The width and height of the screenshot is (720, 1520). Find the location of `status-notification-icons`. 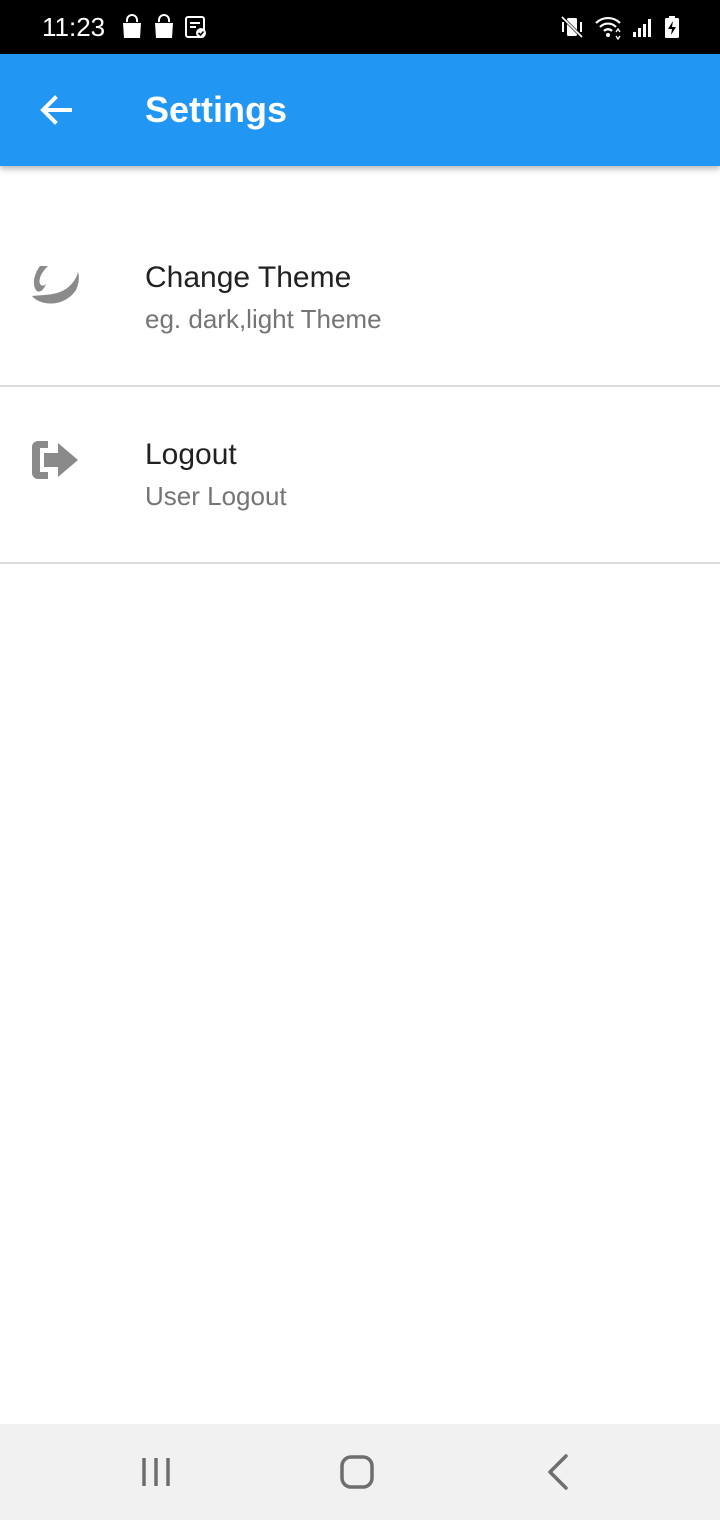

status-notification-icons is located at coordinates (164, 27).